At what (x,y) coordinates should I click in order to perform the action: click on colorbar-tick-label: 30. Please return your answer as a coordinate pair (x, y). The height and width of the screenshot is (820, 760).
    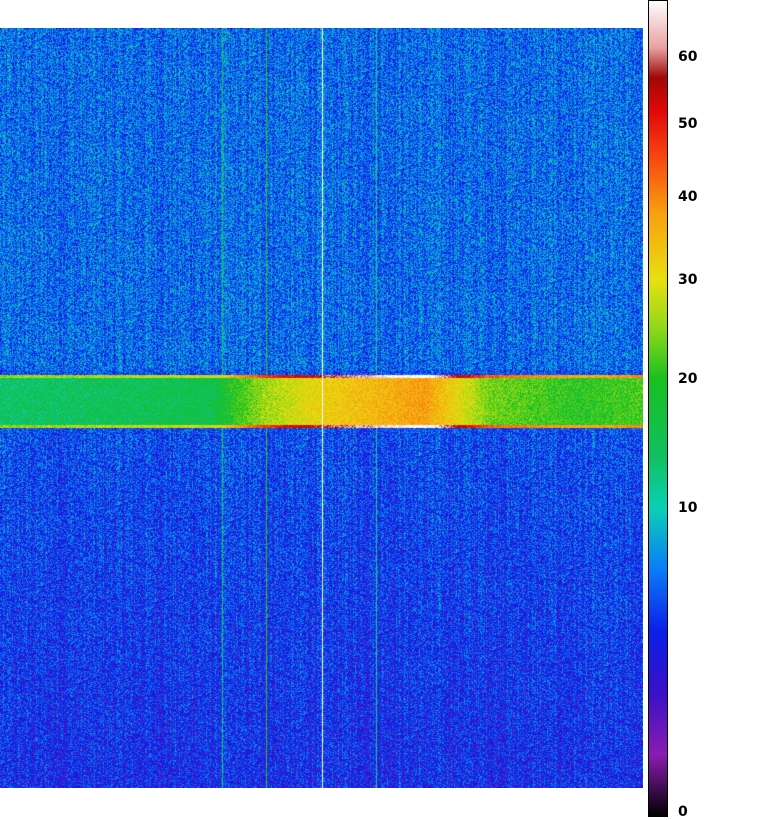
    Looking at the image, I should click on (688, 280).